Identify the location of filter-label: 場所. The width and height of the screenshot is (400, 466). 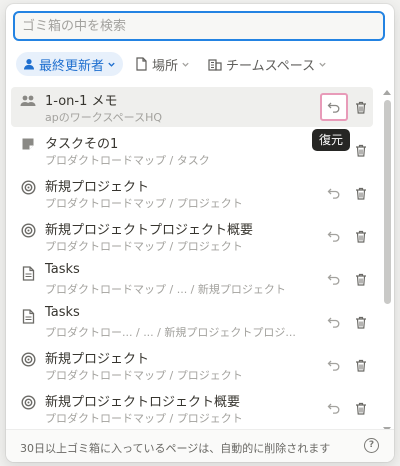
(165, 66).